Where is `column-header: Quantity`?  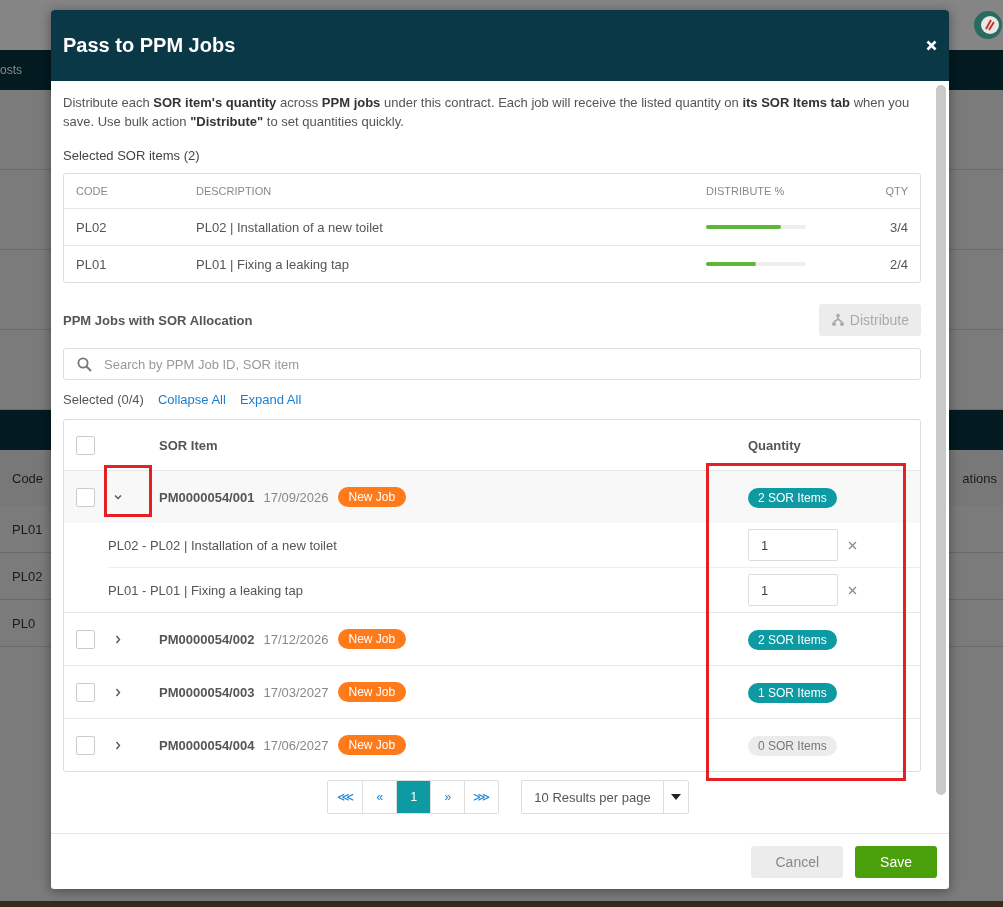 column-header: Quantity is located at coordinates (775, 445).